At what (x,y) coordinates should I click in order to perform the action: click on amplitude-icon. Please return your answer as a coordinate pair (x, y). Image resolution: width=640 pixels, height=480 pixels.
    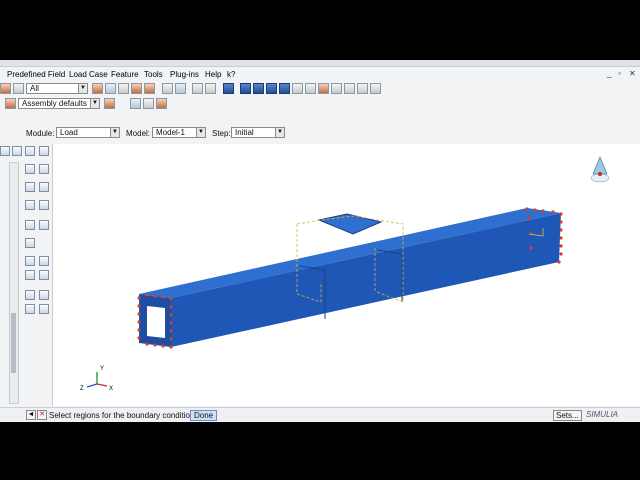
    Looking at the image, I should click on (30, 225).